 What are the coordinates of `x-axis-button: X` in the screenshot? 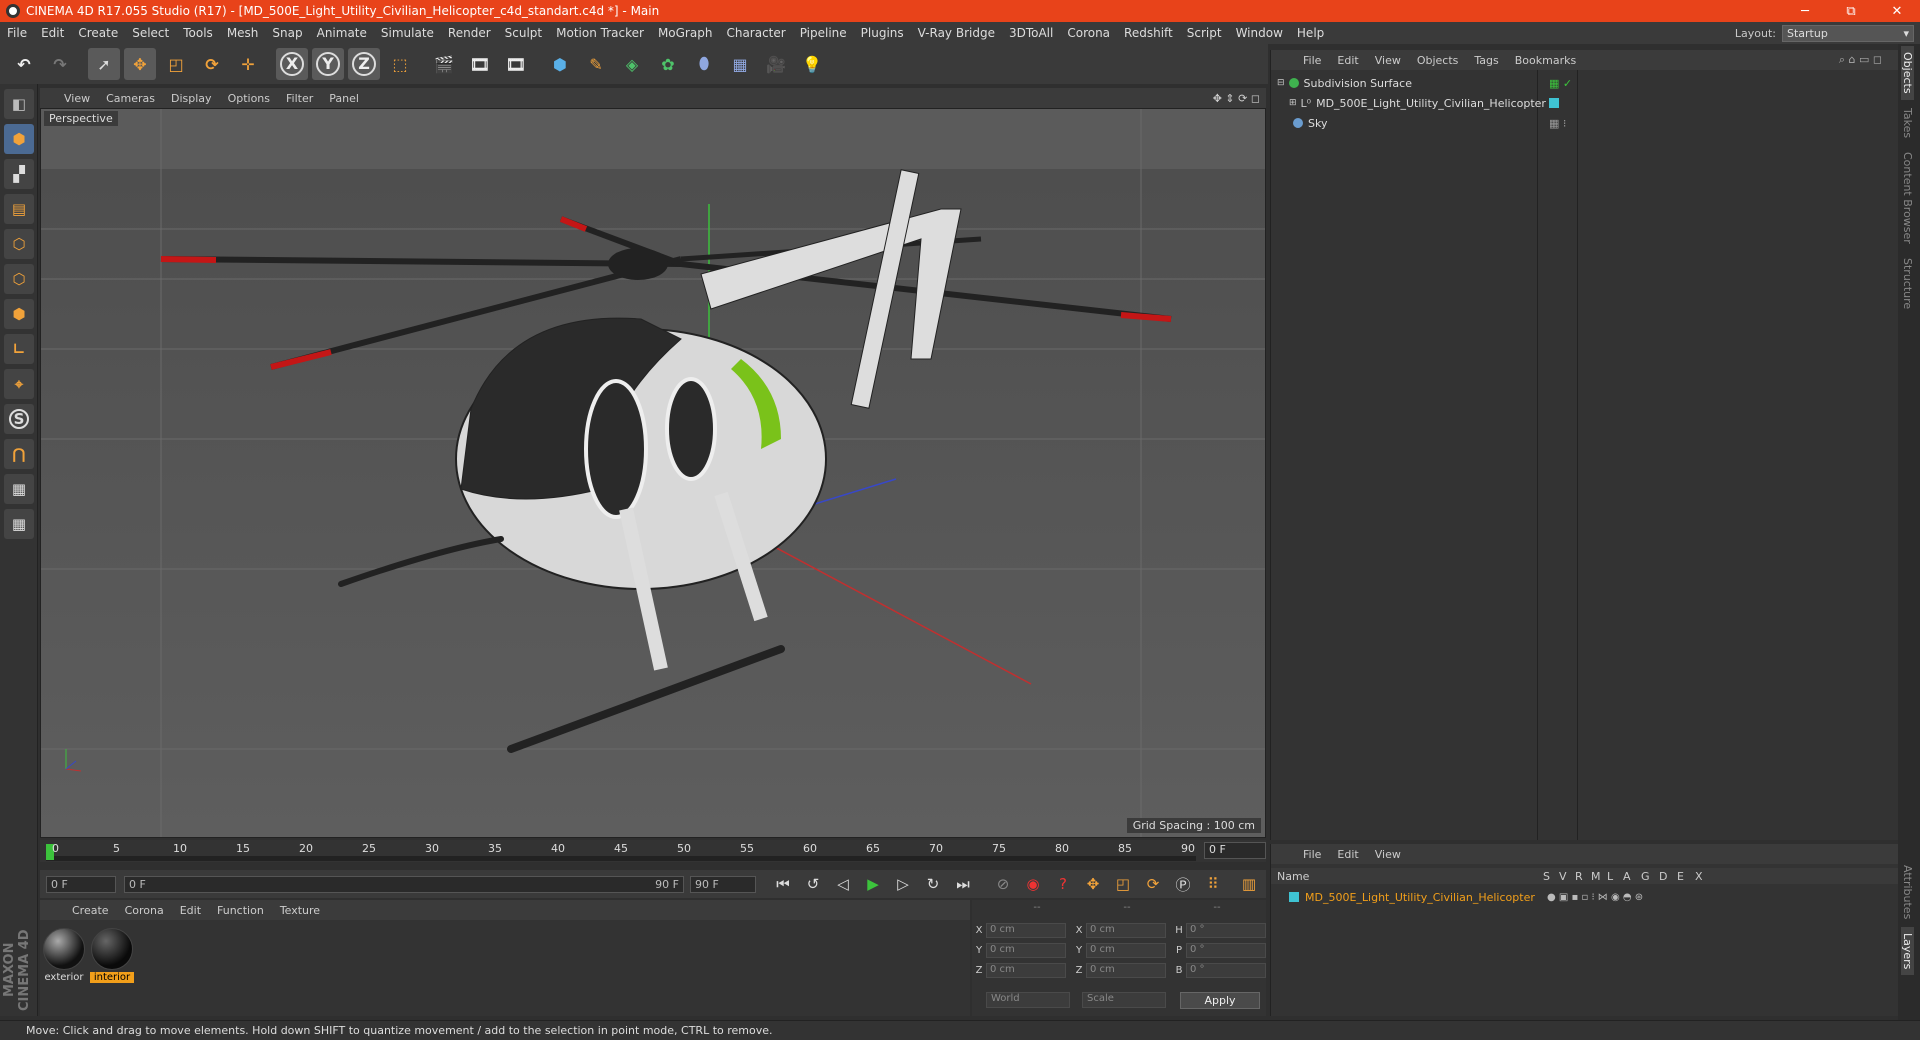 It's located at (292, 64).